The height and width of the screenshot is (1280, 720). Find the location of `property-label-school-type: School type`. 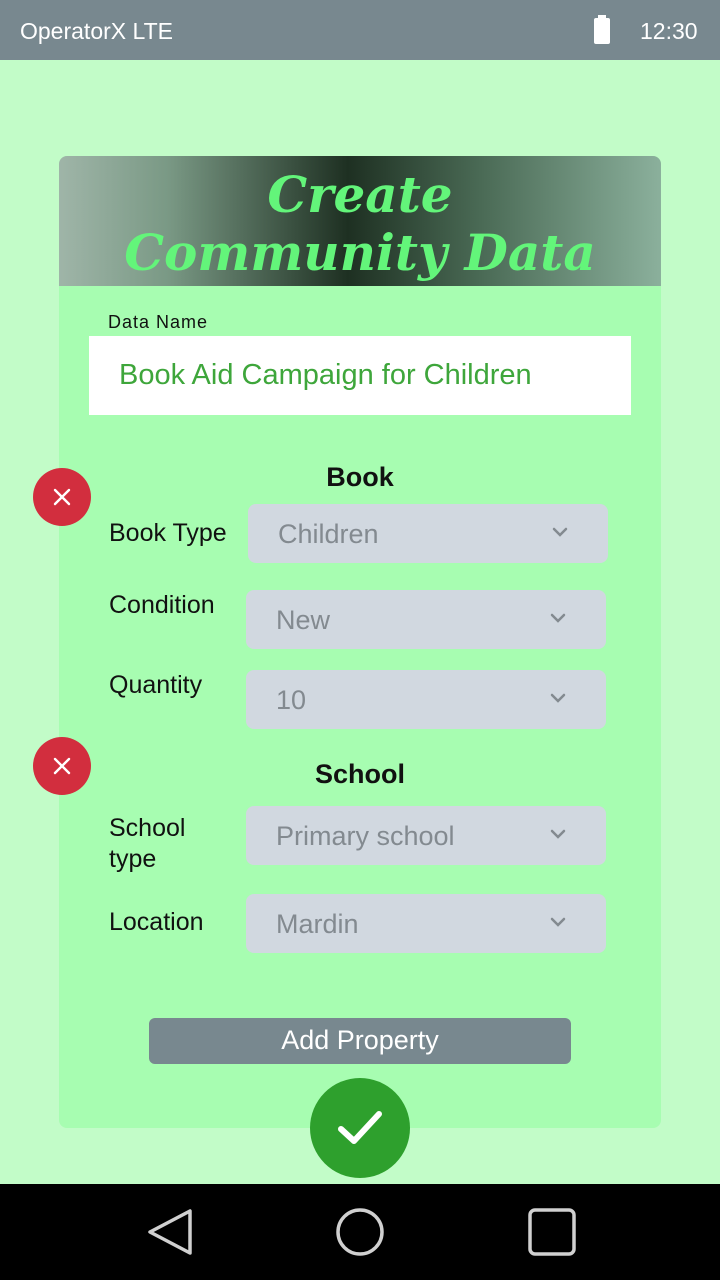

property-label-school-type: School type is located at coordinates (164, 844).